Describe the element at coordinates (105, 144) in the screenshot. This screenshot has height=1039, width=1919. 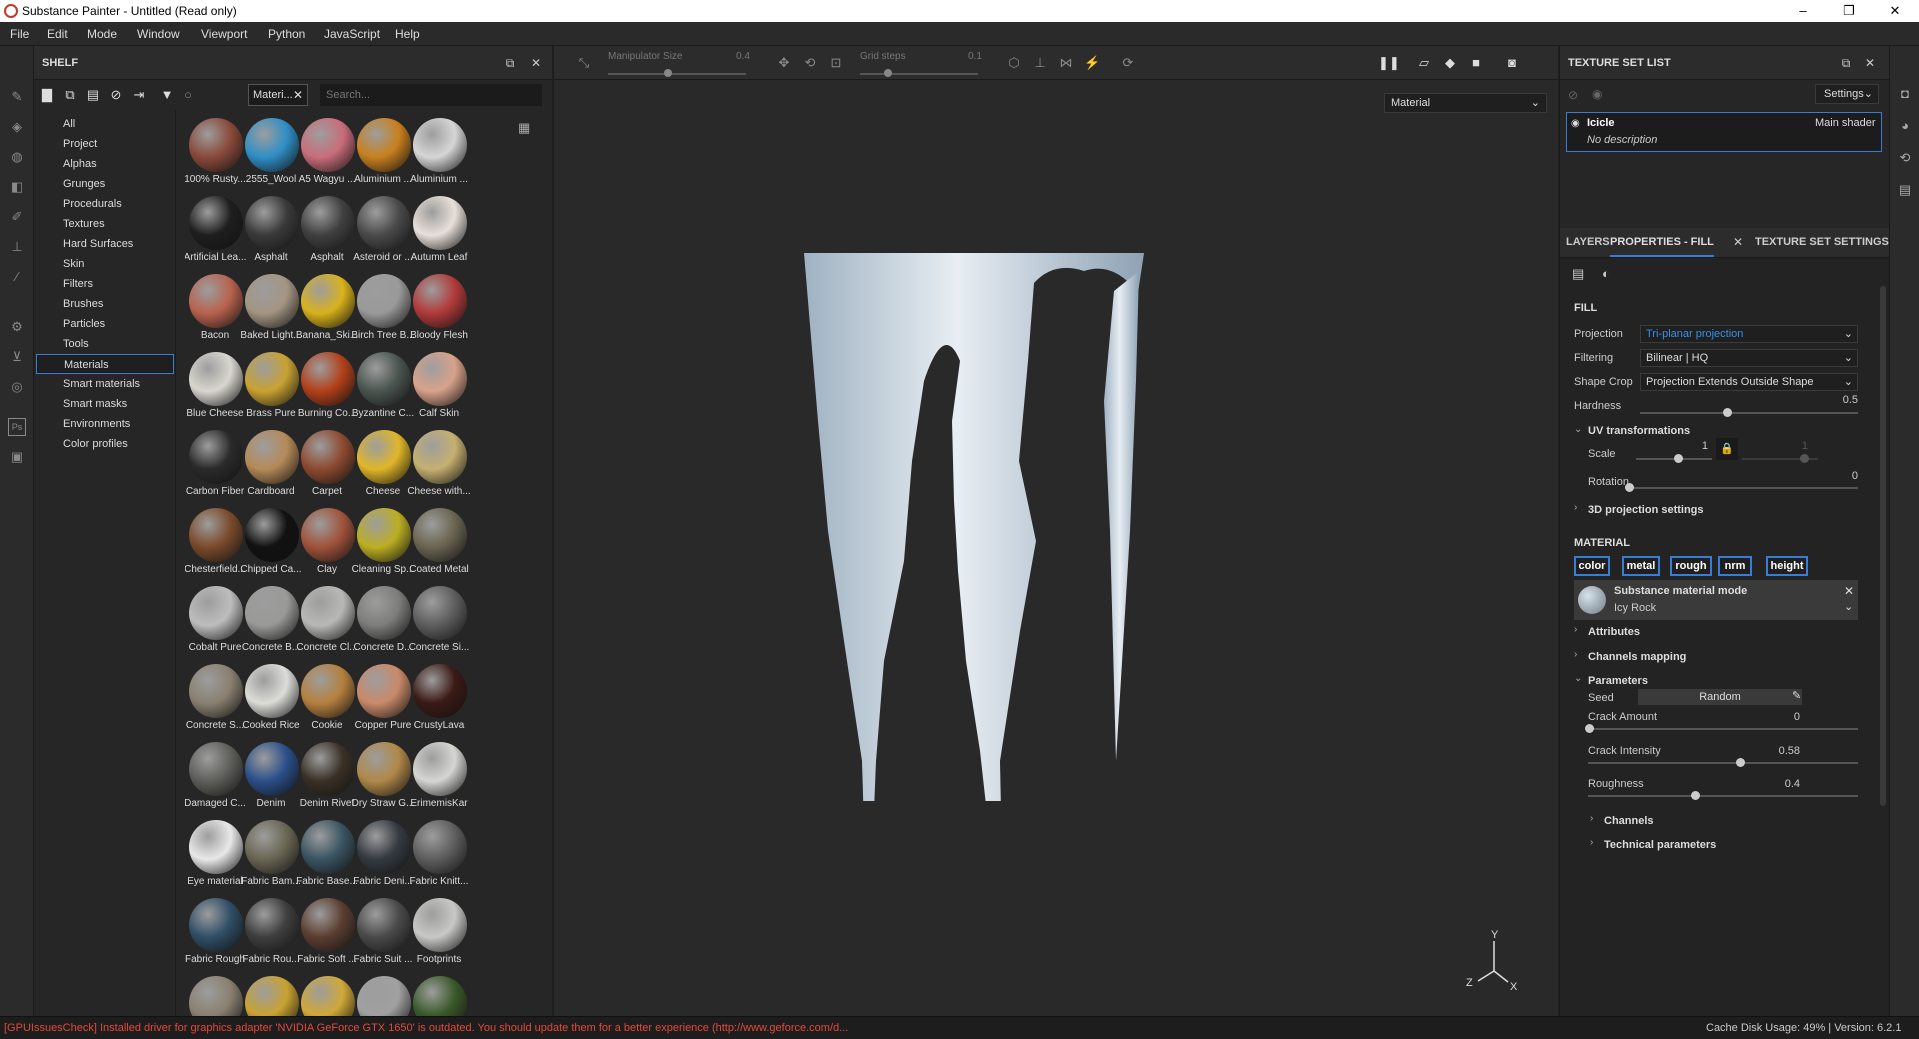
I see `category-project: Project` at that location.